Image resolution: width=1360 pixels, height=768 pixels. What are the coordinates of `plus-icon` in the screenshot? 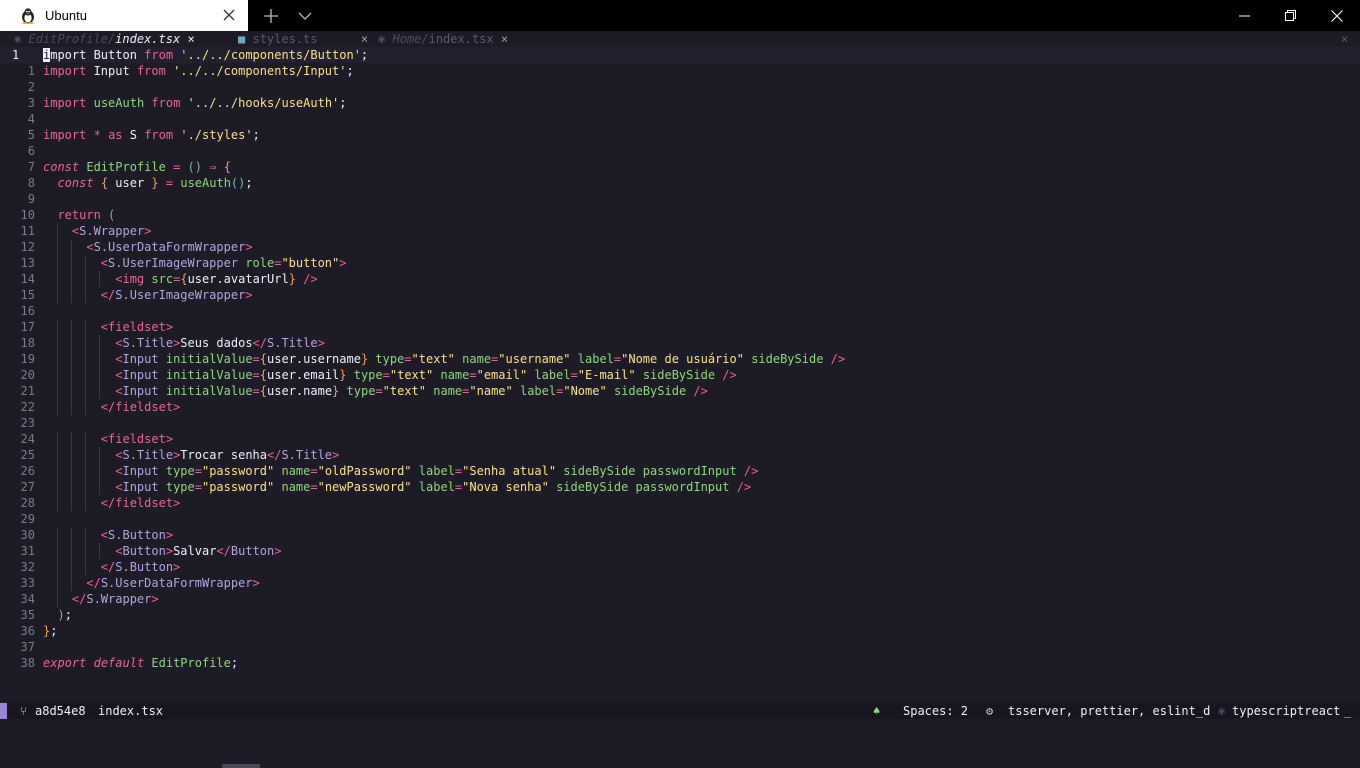 It's located at (271, 16).